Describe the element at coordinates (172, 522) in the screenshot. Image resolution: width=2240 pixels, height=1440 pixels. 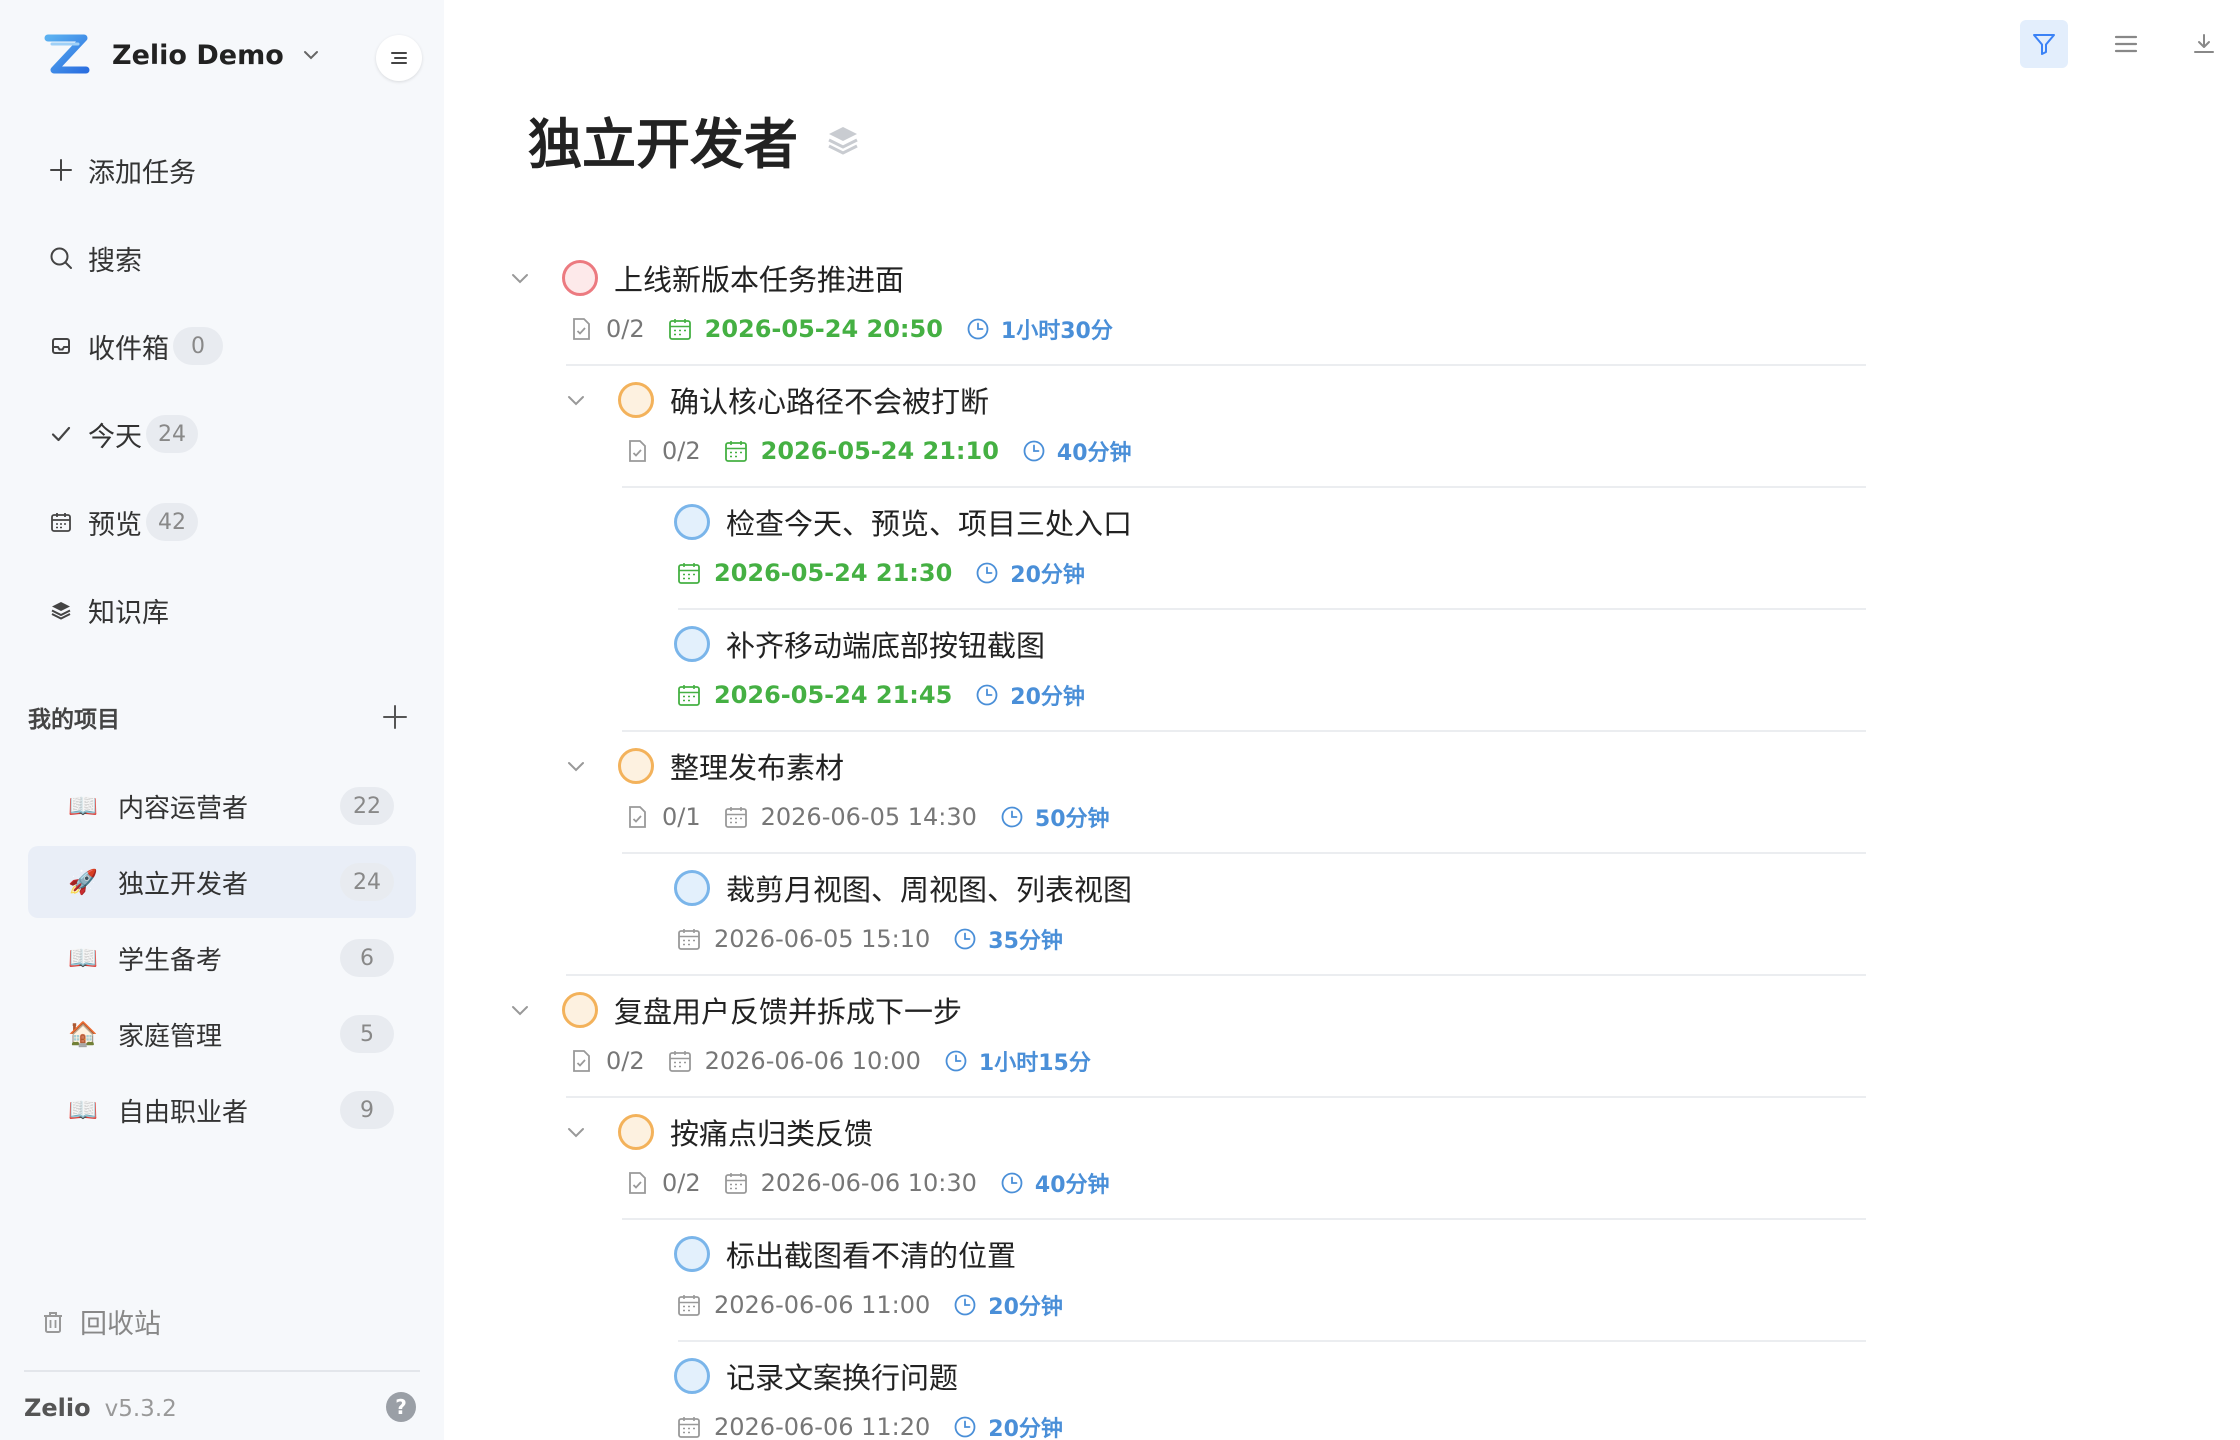
I see `preview-count-badge: 42` at that location.